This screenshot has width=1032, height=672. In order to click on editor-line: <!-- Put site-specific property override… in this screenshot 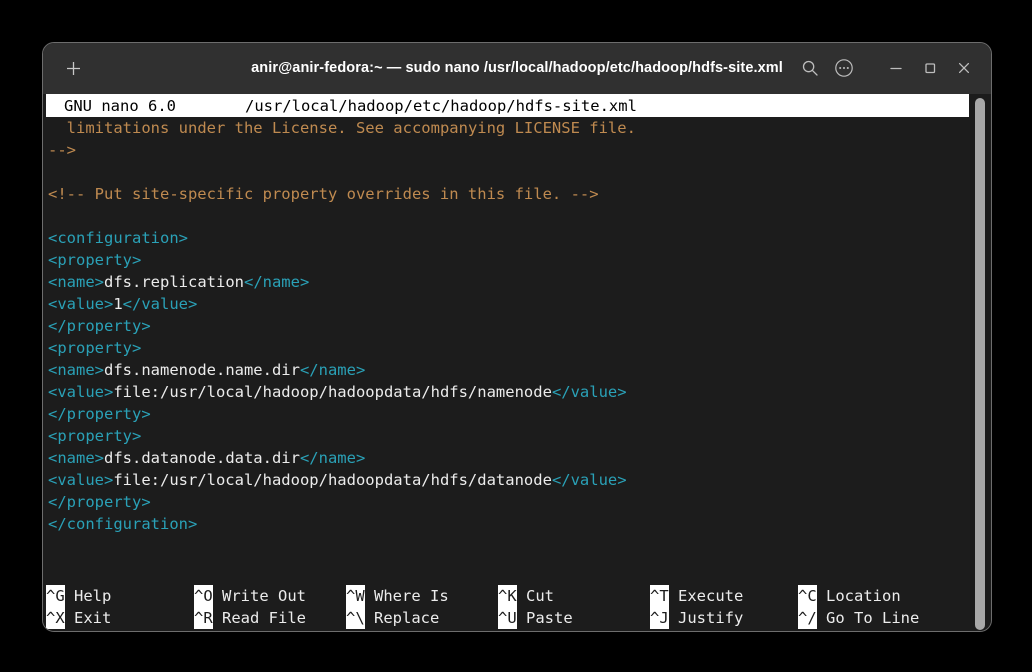, I will do `click(508, 194)`.